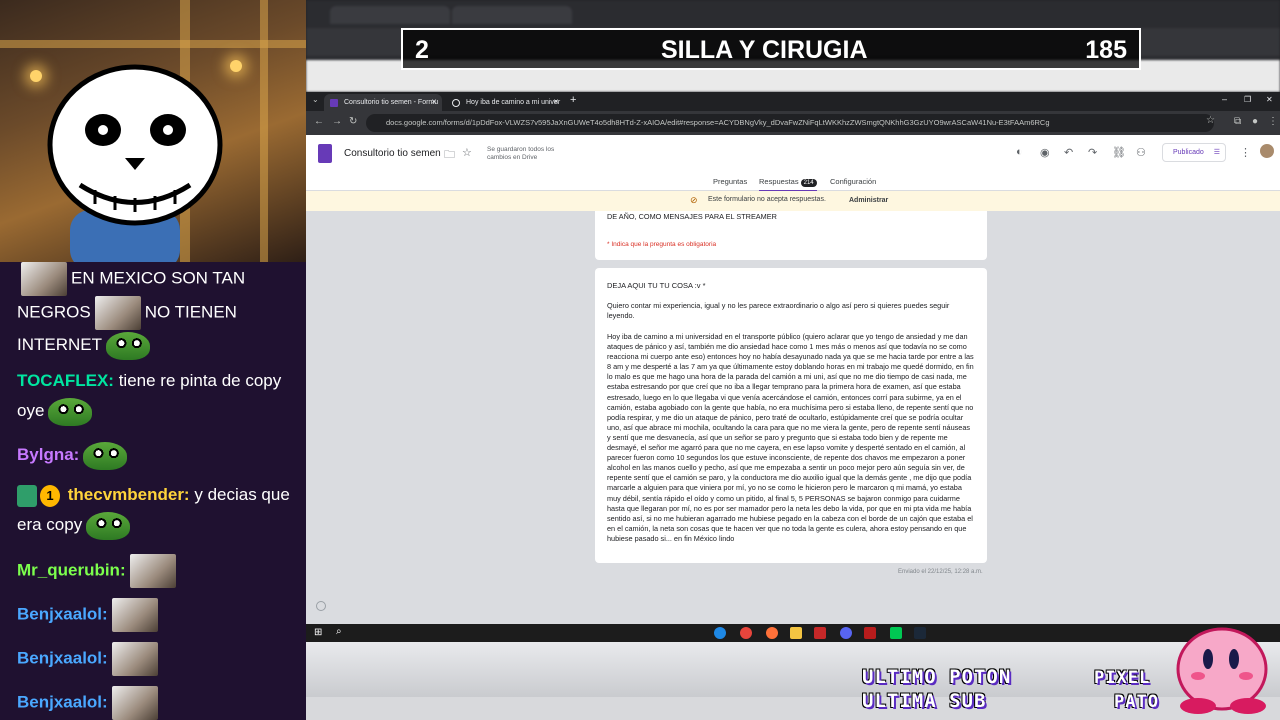 This screenshot has height=720, width=1280. What do you see at coordinates (353, 121) in the screenshot?
I see `reload-icon: ↻` at bounding box center [353, 121].